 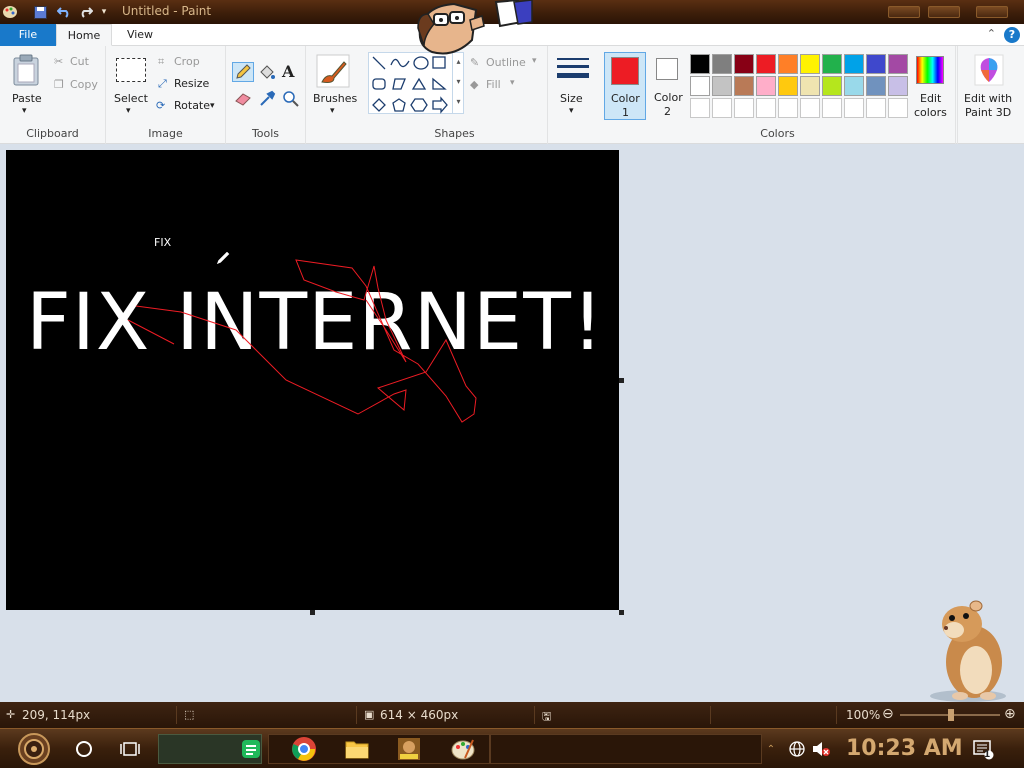 I want to click on paste-icon, so click(x=26, y=70).